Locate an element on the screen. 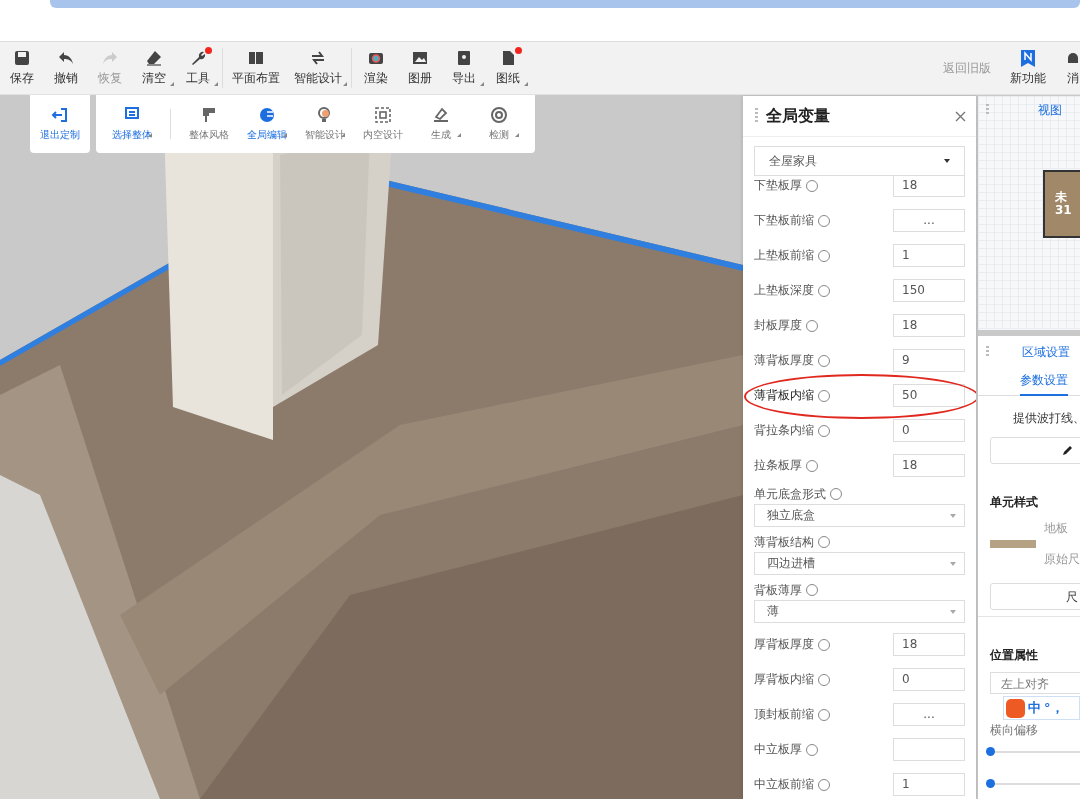 The image size is (1080, 799). toolbar-button: 渲染 is located at coordinates (376, 68).